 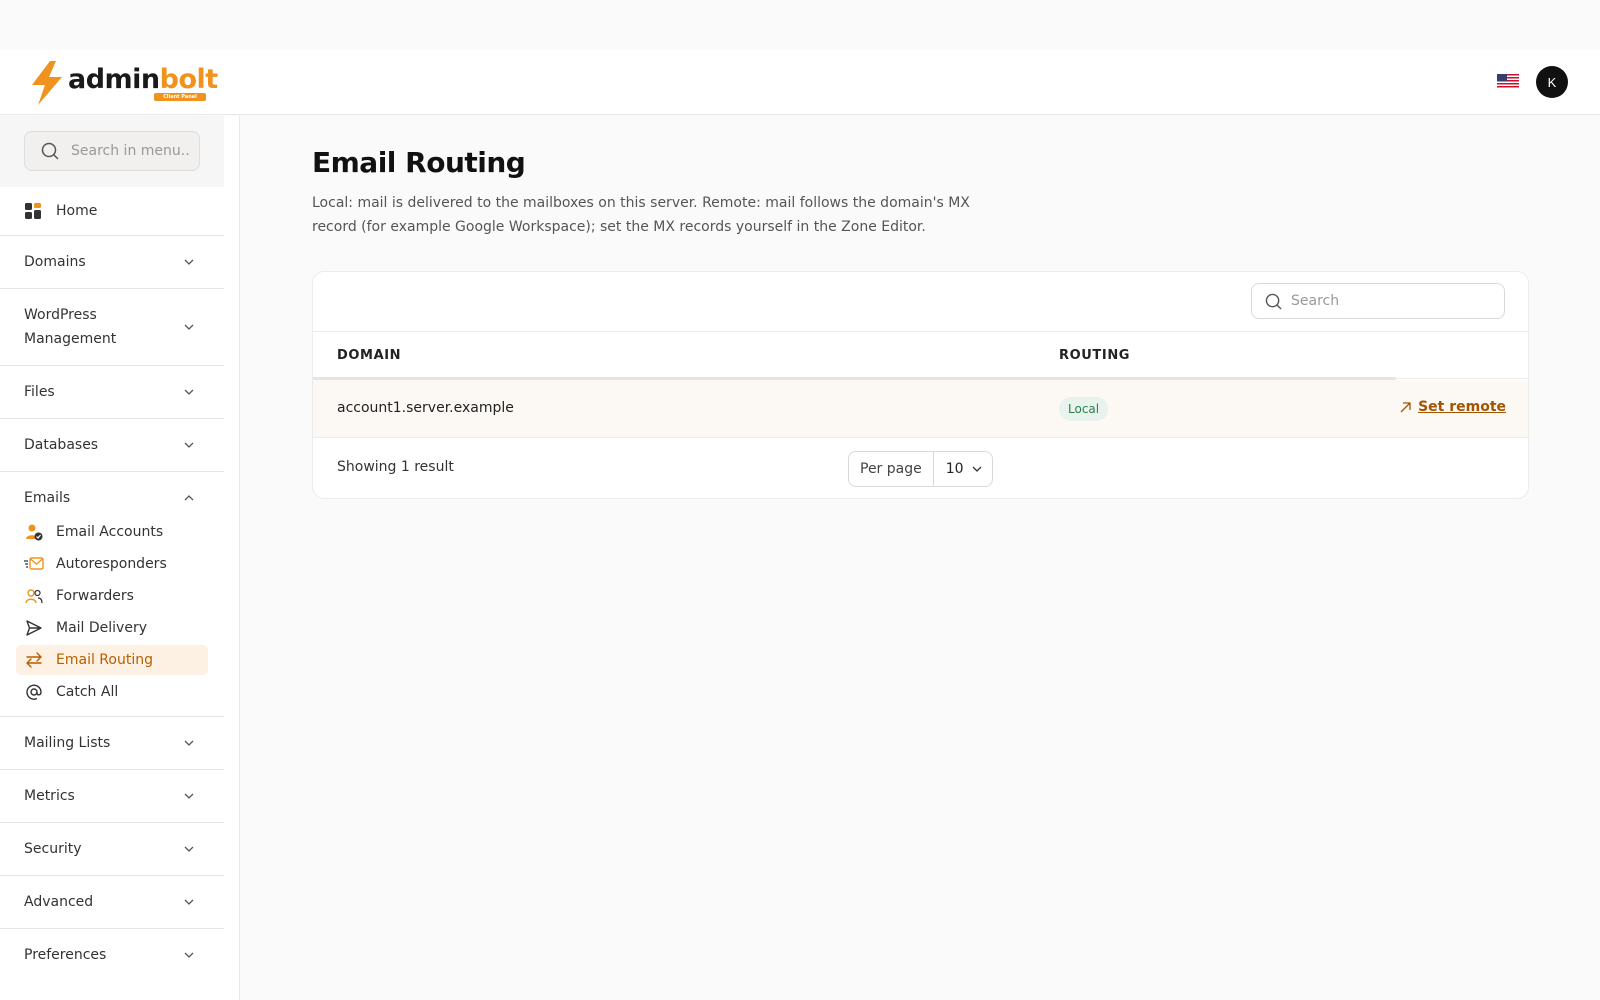 I want to click on sidebar-group-wordpress: WordPress Management, so click(x=112, y=326).